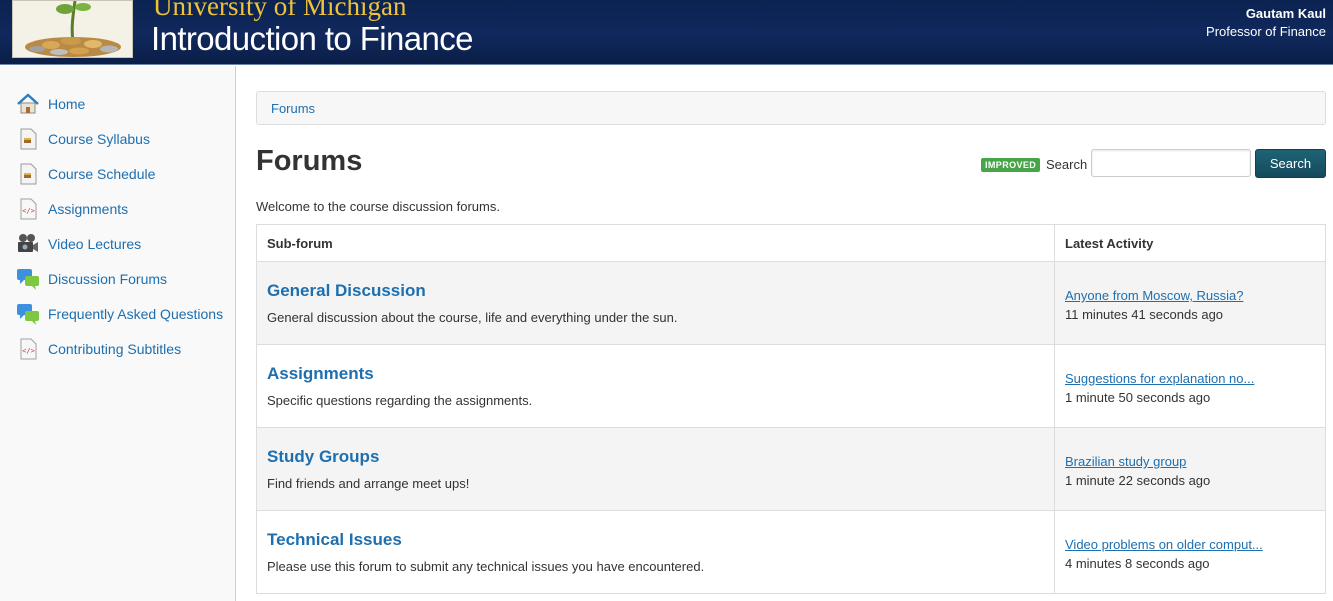  I want to click on sidebar-item-home: Home, so click(50, 104).